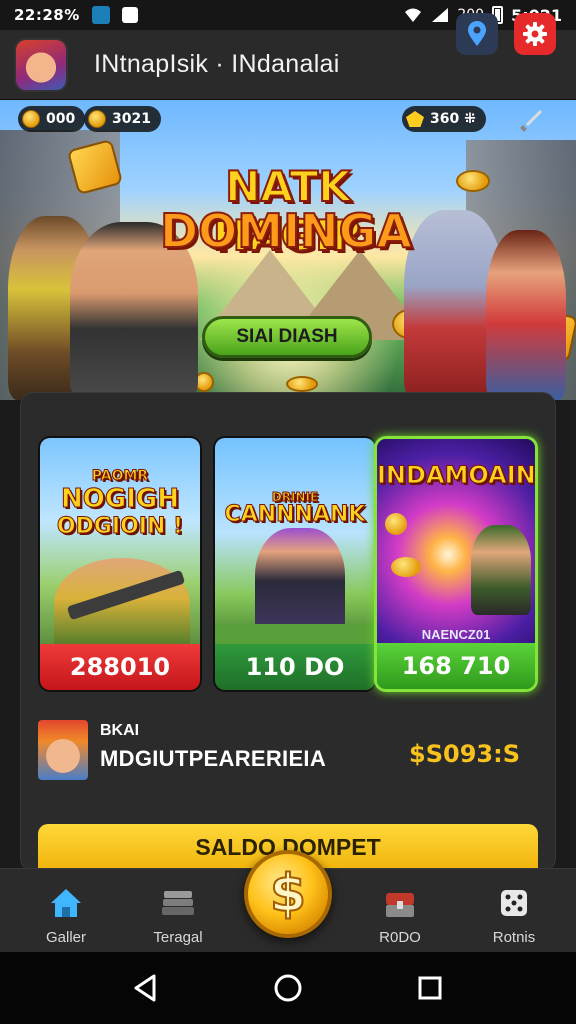  What do you see at coordinates (122, 119) in the screenshot?
I see `currency-chip-gold: 3021` at bounding box center [122, 119].